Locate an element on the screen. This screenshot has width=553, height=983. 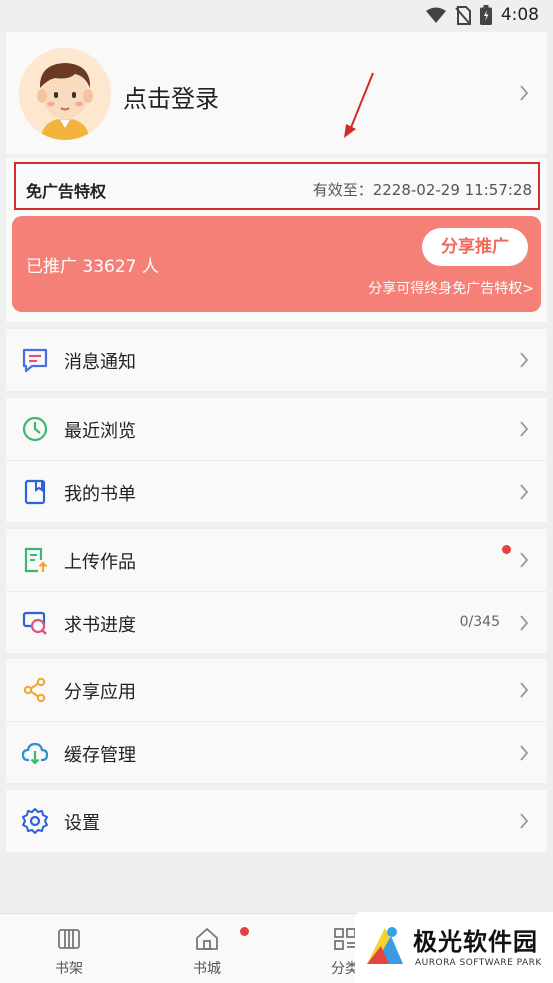
ad-free-highlight: 免广告特权 有效至：2228-02-29 11:57:28 is located at coordinates (277, 186).